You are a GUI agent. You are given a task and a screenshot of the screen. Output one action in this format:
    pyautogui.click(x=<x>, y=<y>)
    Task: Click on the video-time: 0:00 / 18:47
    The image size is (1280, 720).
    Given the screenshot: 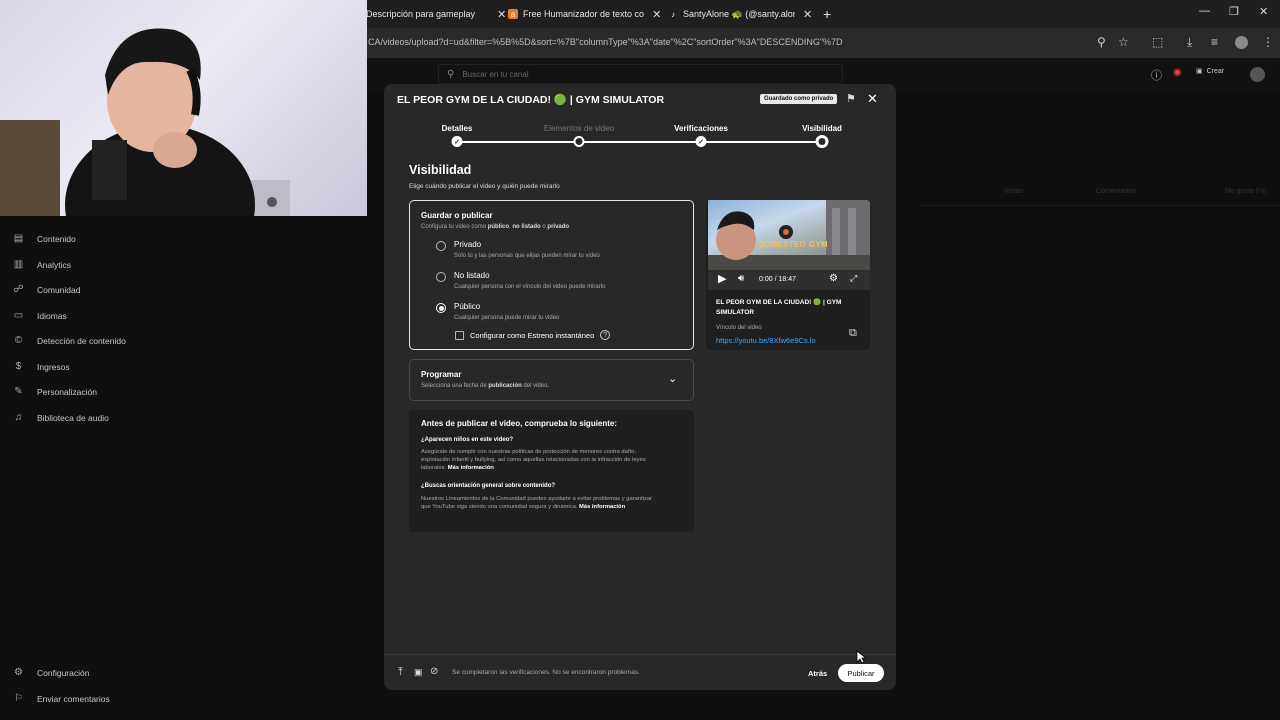 What is the action you would take?
    pyautogui.click(x=777, y=279)
    